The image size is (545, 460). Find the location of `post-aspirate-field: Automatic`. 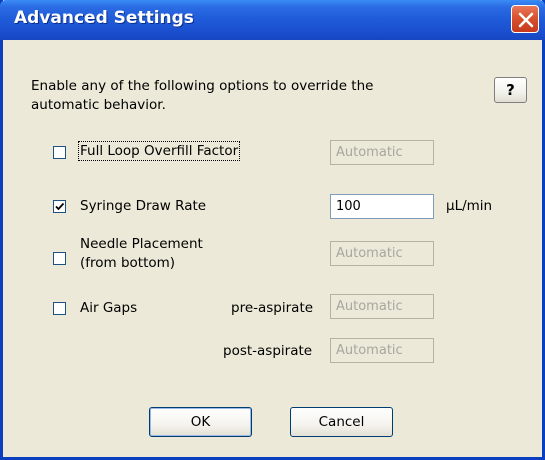

post-aspirate-field: Automatic is located at coordinates (382, 350).